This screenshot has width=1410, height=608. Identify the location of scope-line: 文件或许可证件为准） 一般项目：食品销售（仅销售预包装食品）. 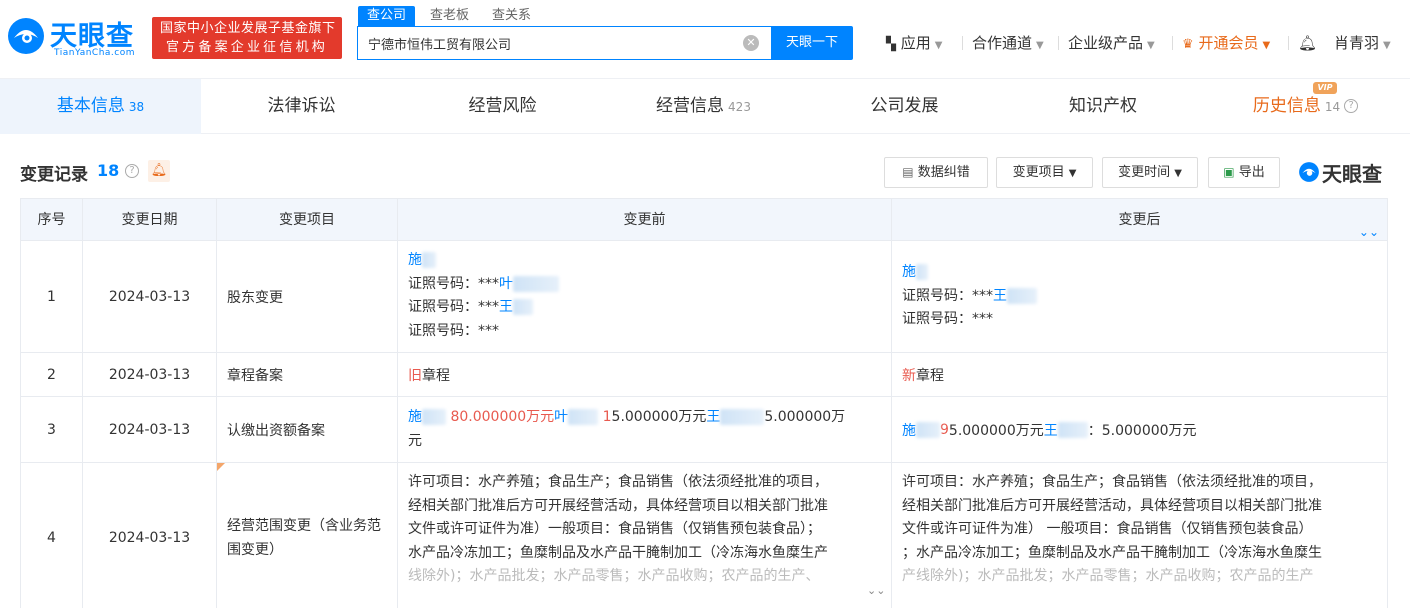
(1107, 529).